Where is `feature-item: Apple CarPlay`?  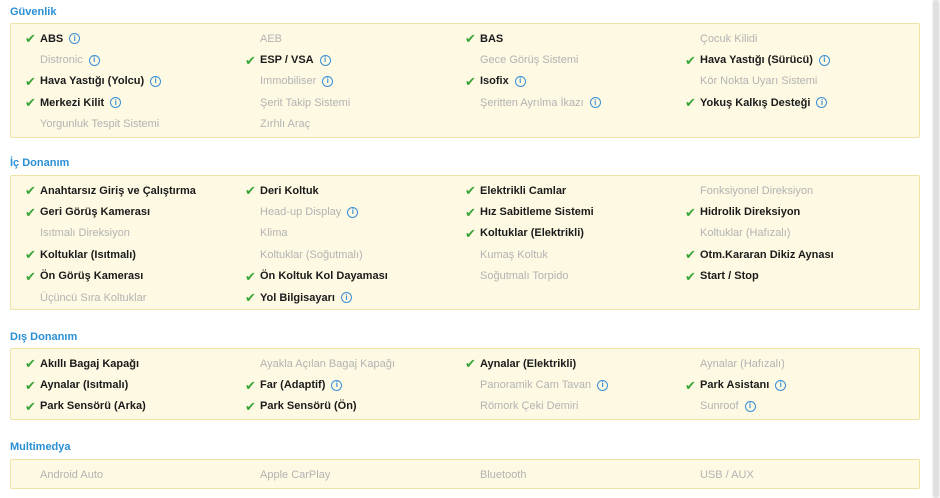 feature-item: Apple CarPlay is located at coordinates (355, 474).